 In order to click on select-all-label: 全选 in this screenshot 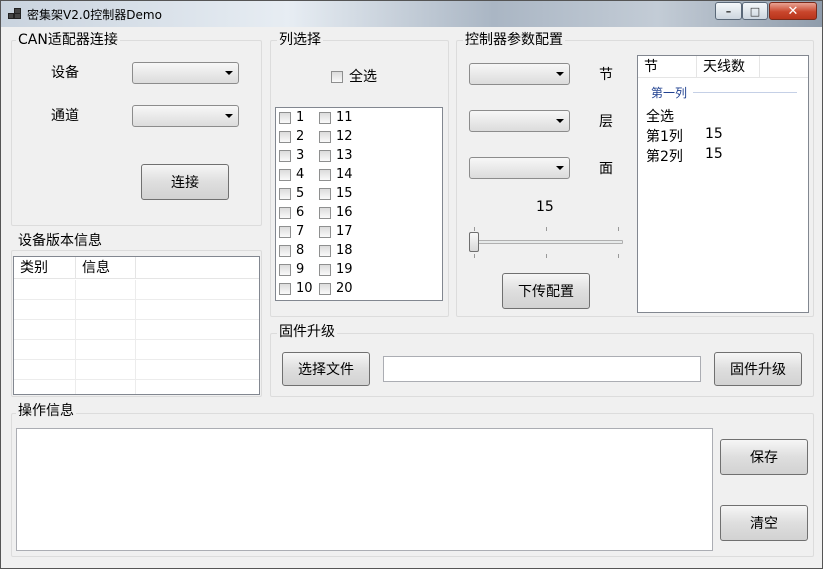, I will do `click(363, 77)`.